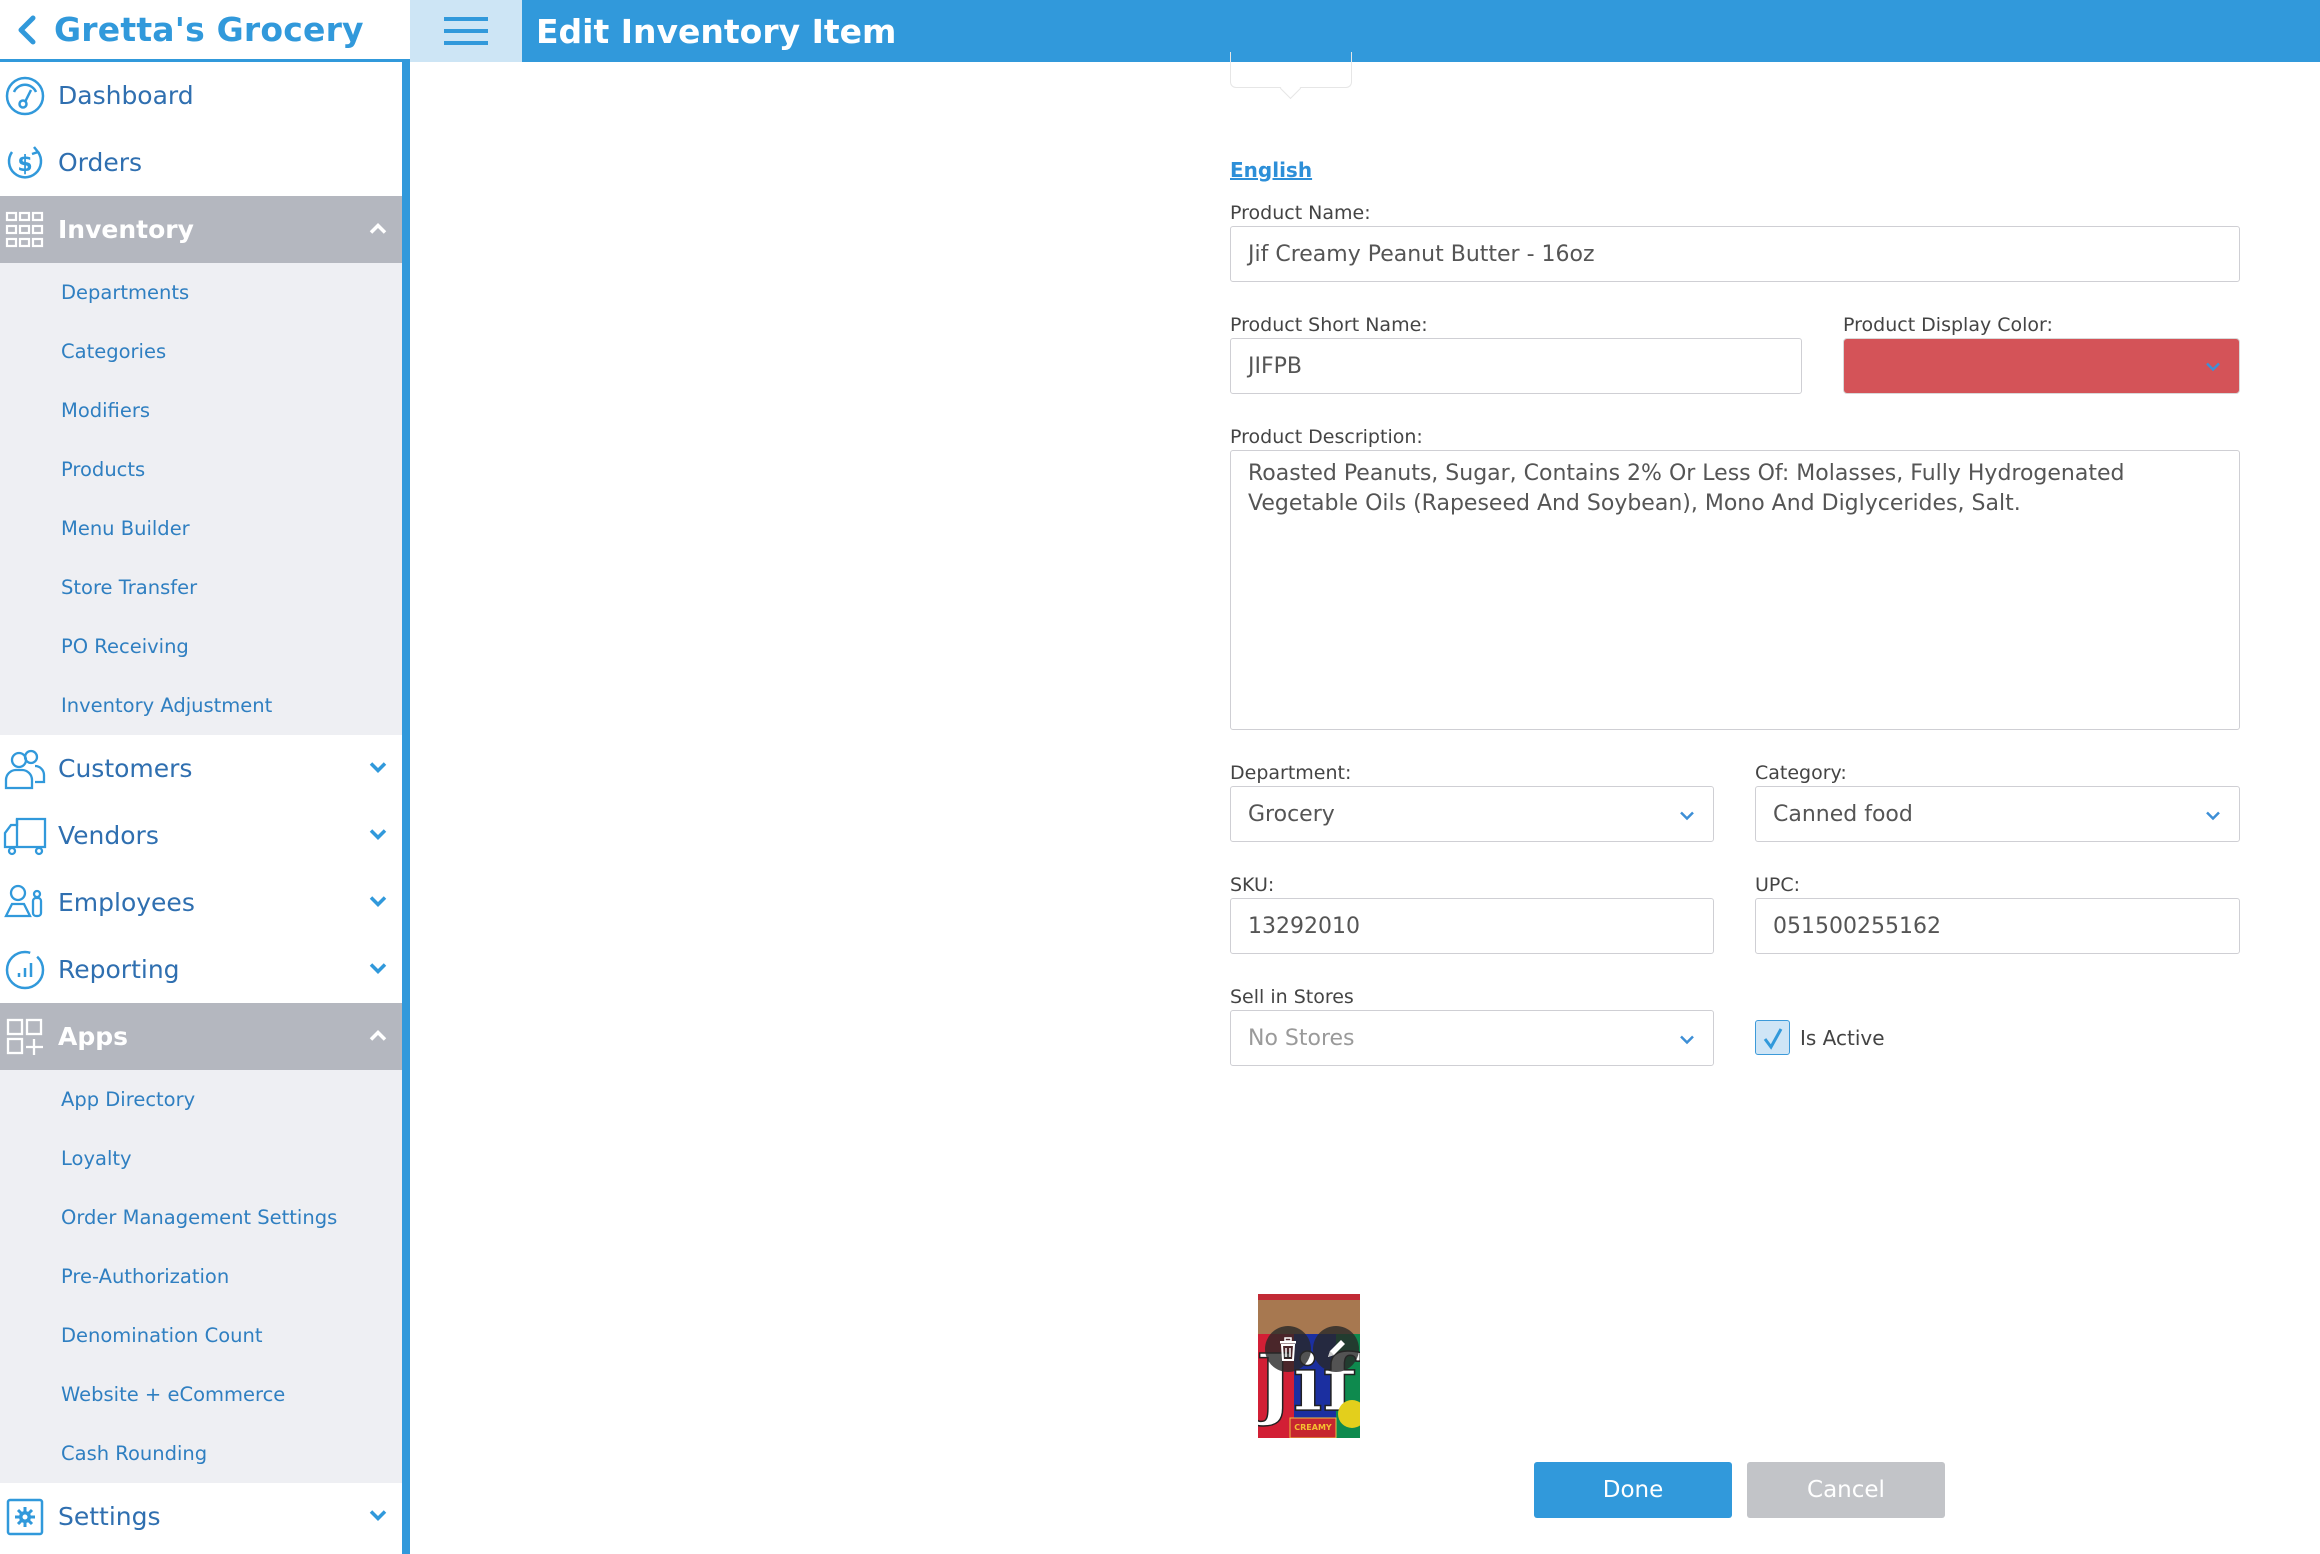  I want to click on chart-circle-icon, so click(25, 970).